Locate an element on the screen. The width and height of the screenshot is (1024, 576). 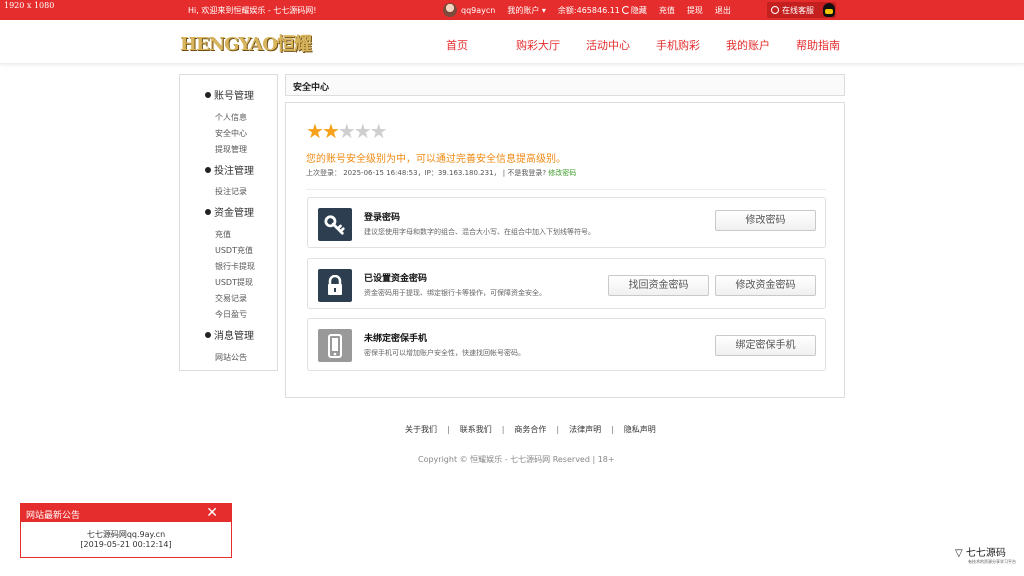
qq-icon is located at coordinates (829, 10).